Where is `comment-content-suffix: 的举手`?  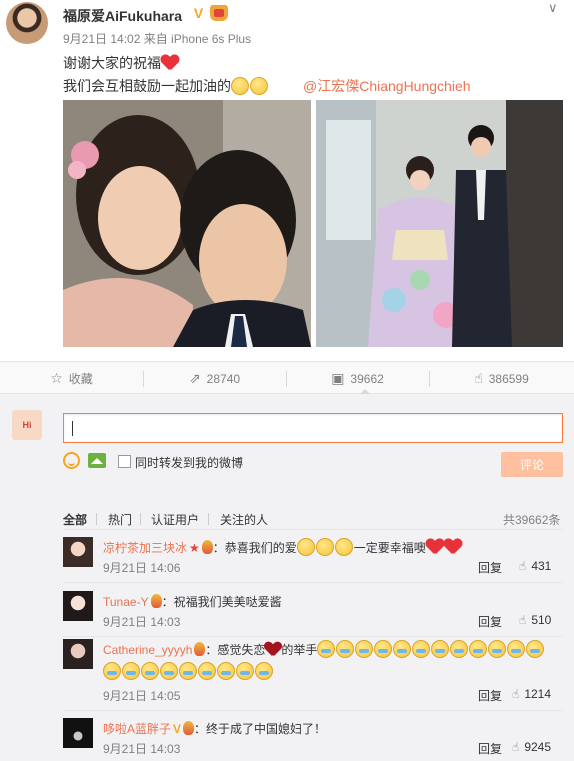 comment-content-suffix: 的举手 is located at coordinates (299, 650).